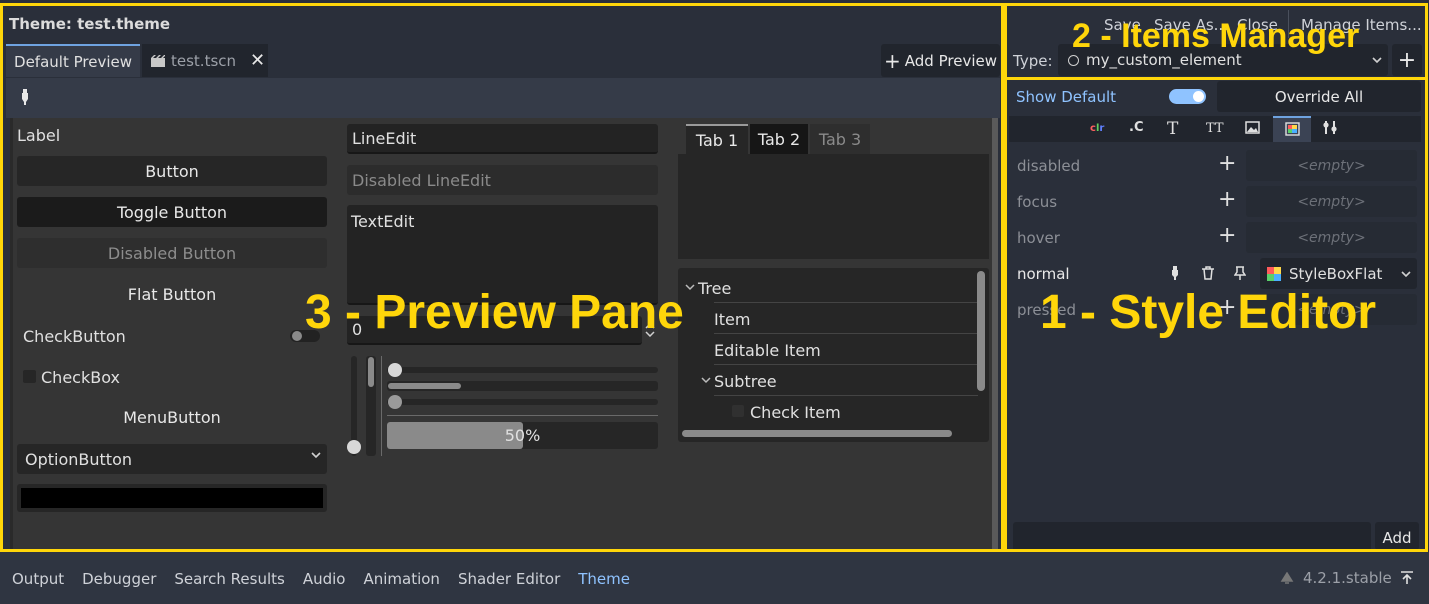  Describe the element at coordinates (1319, 96) in the screenshot. I see `override-all-button: Override All` at that location.